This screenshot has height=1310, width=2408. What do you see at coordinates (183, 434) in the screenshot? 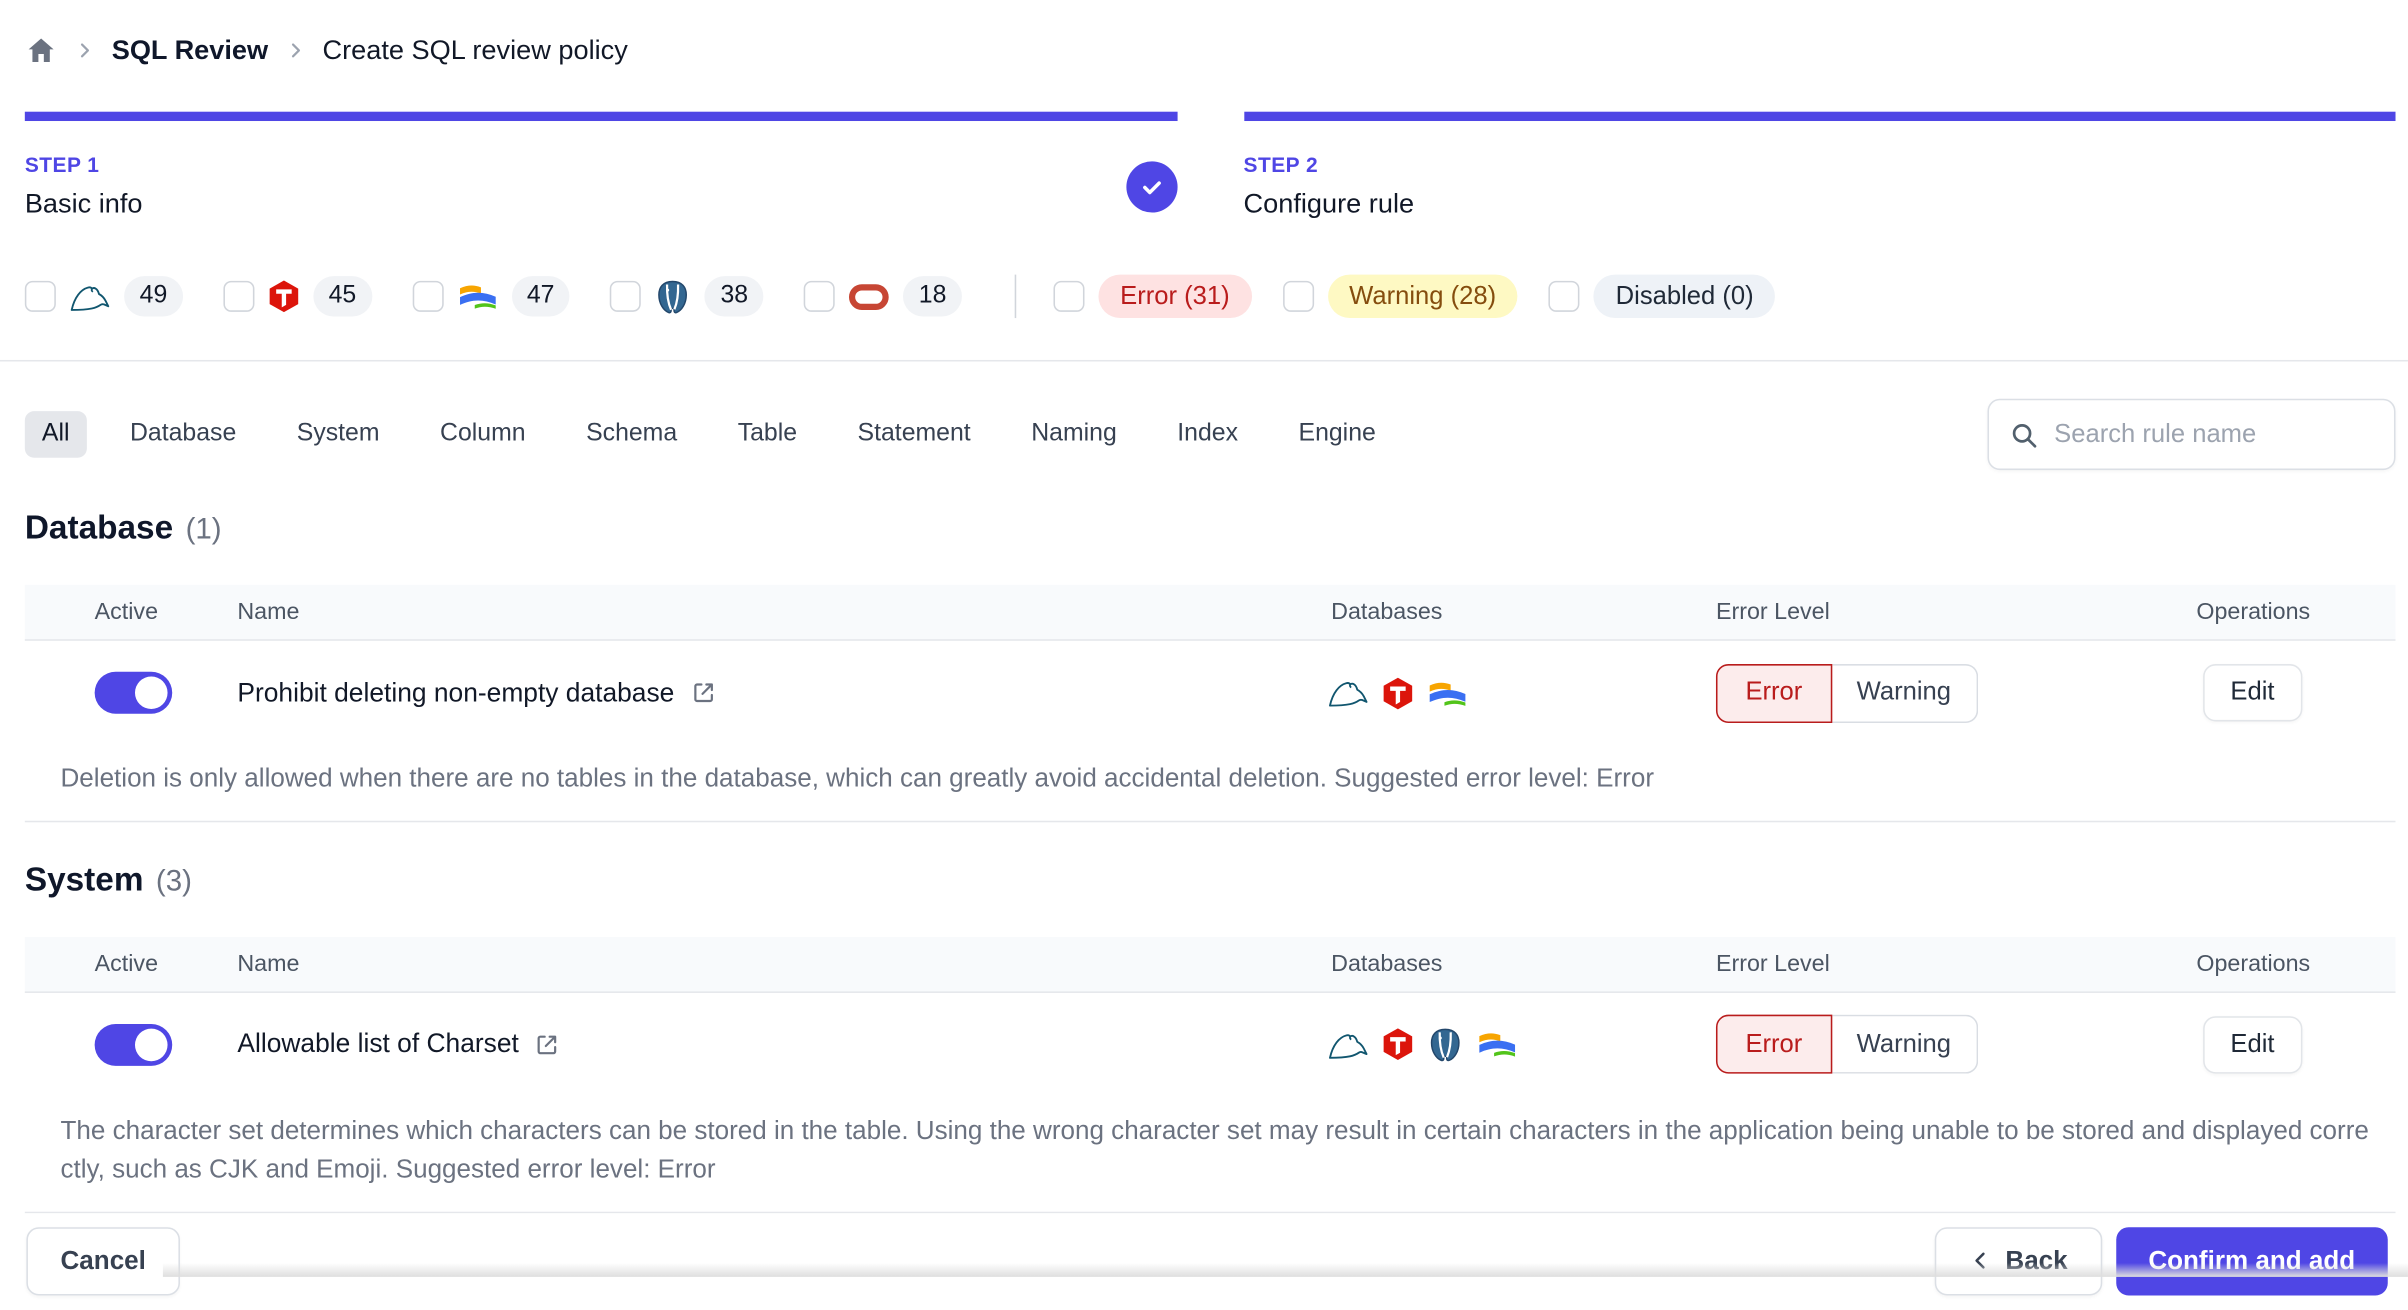
I see `tab-database: Database` at bounding box center [183, 434].